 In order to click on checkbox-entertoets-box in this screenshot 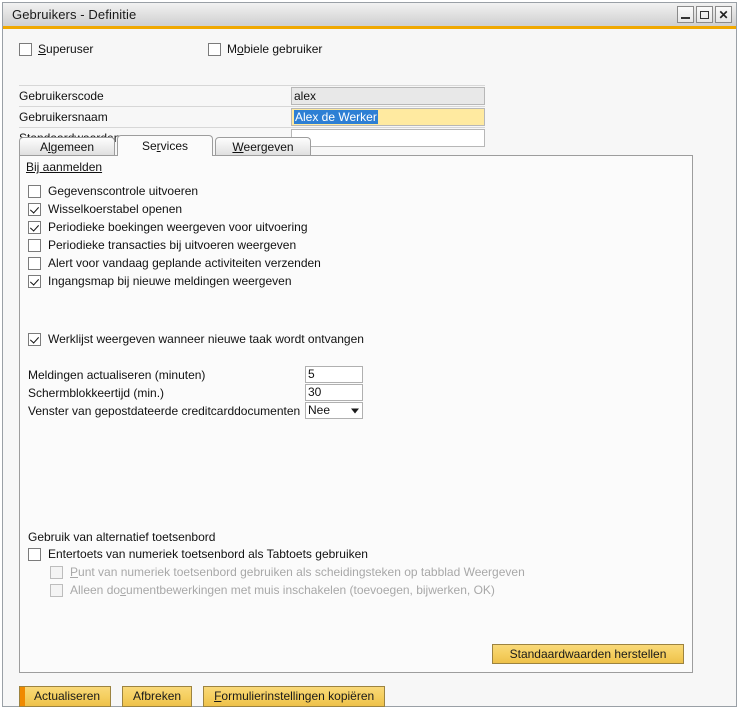, I will do `click(34, 554)`.